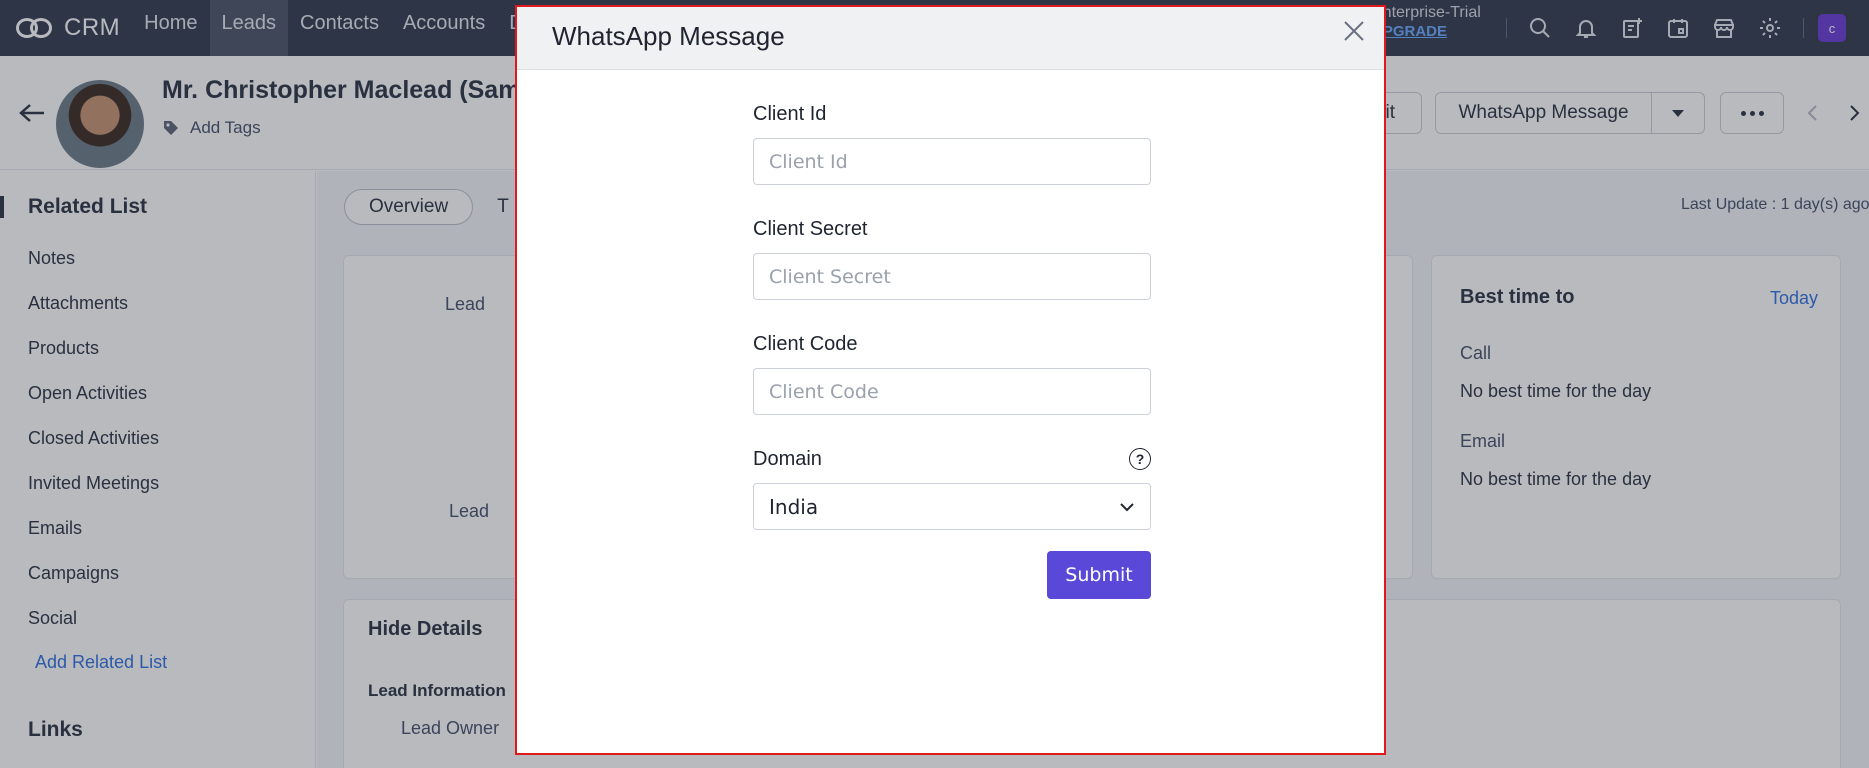  I want to click on client-secret-input, so click(952, 276).